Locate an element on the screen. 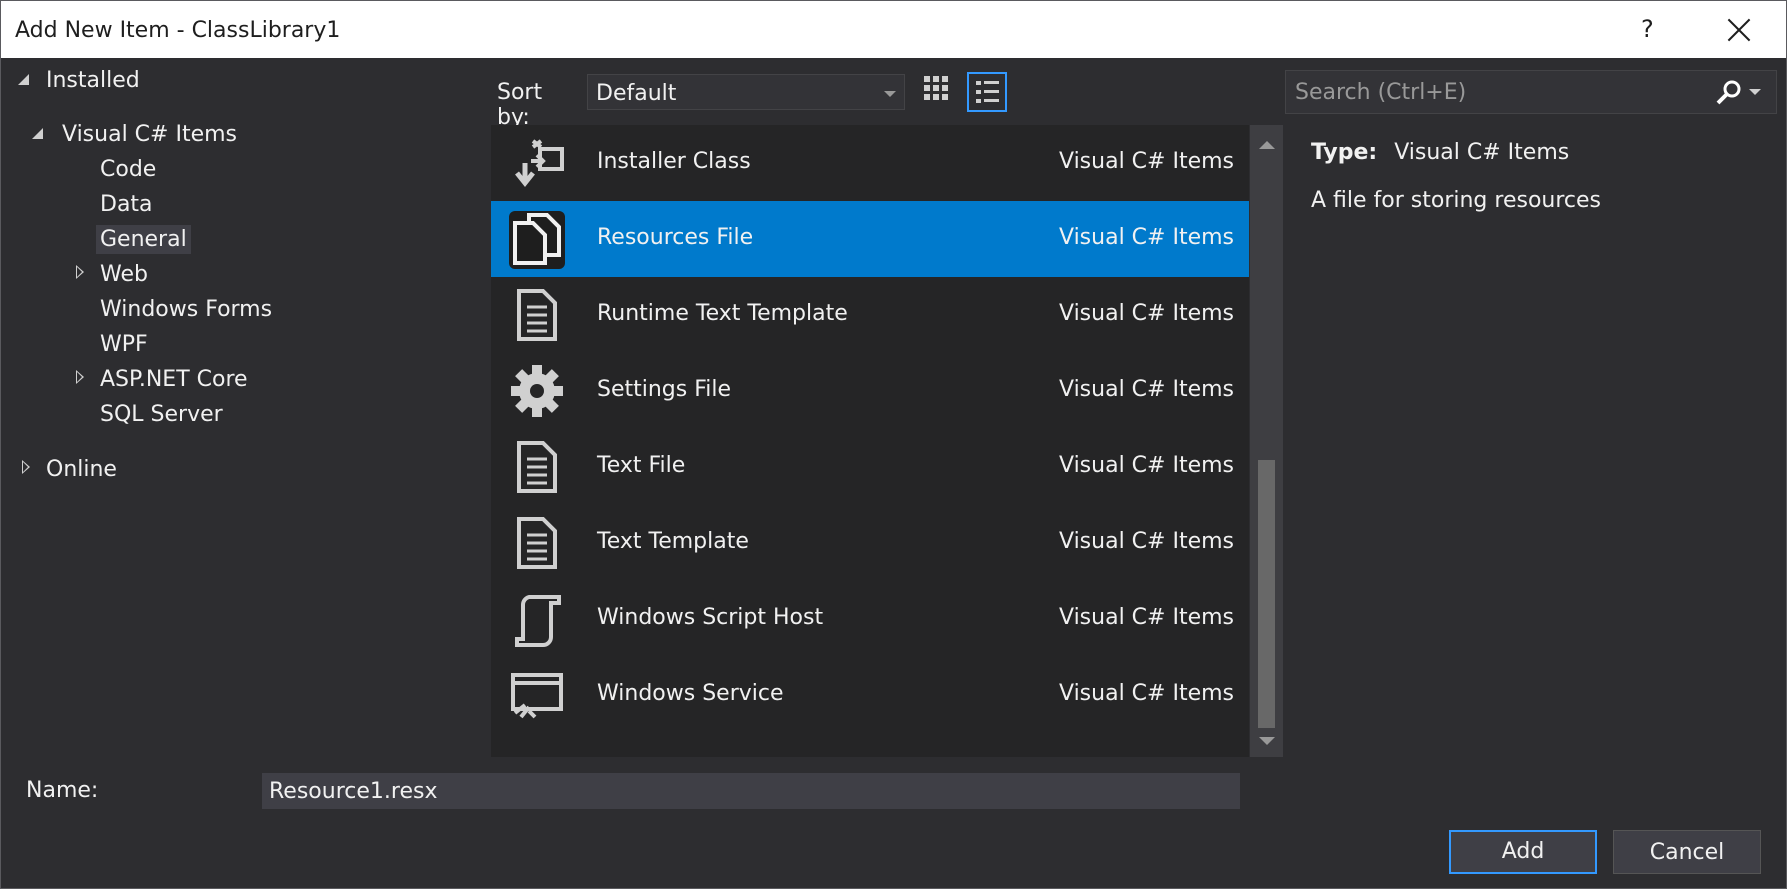 The width and height of the screenshot is (1787, 889). sort-label: Sort by: is located at coordinates (520, 105).